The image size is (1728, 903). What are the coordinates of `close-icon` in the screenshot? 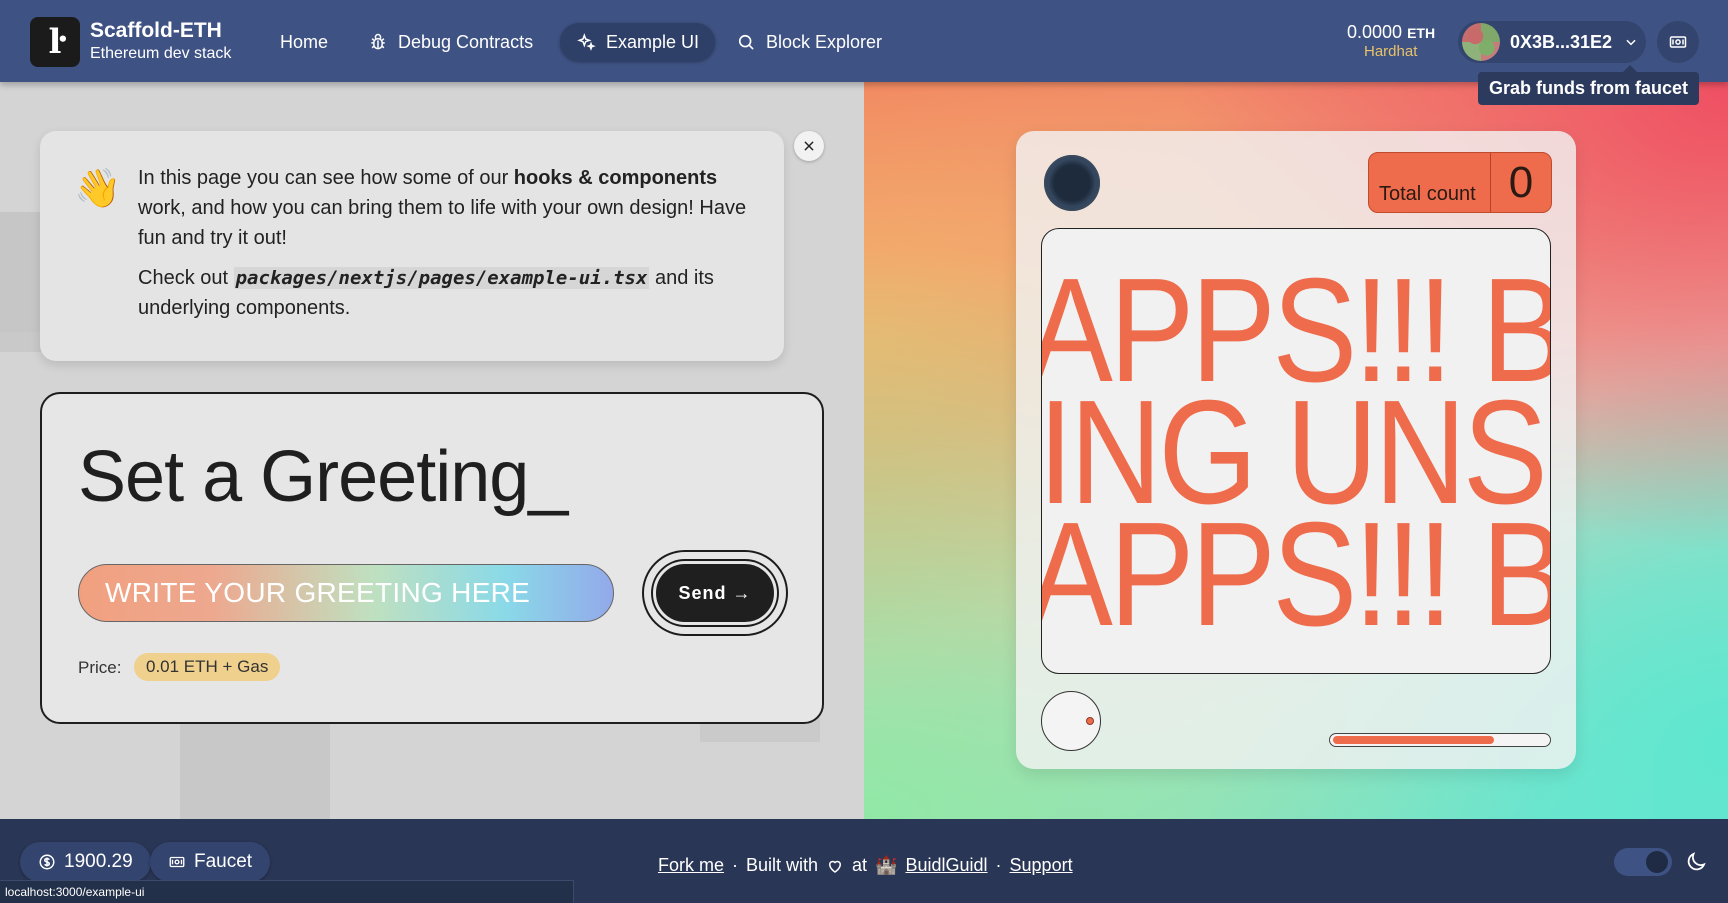 It's located at (809, 146).